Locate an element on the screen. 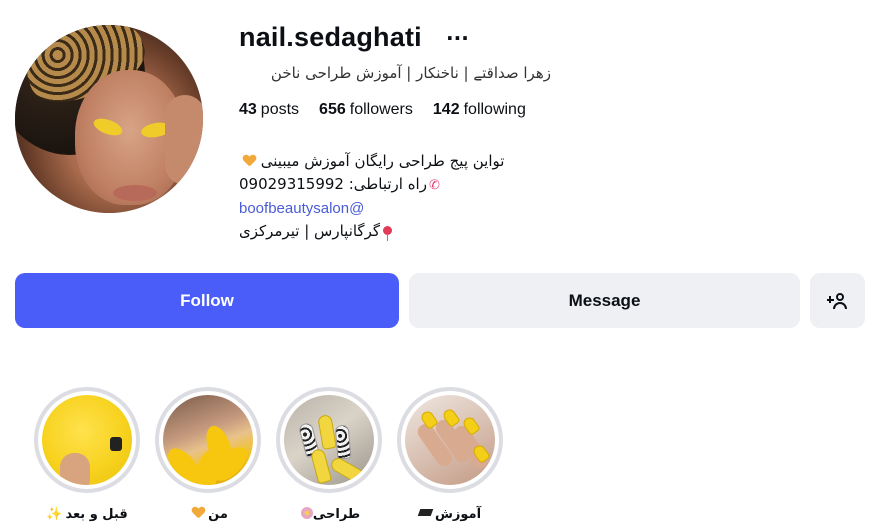  profile-username: nail.sedaghati is located at coordinates (330, 37).